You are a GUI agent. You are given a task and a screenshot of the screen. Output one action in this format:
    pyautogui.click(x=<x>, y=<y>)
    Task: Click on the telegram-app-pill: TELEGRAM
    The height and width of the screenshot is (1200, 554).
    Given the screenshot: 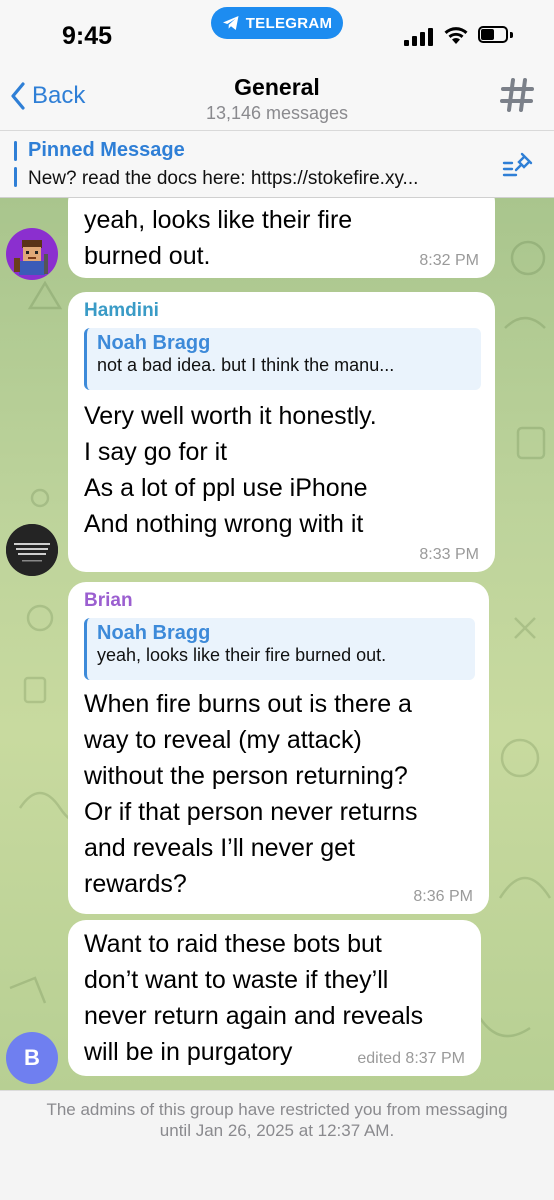 What is the action you would take?
    pyautogui.click(x=277, y=23)
    